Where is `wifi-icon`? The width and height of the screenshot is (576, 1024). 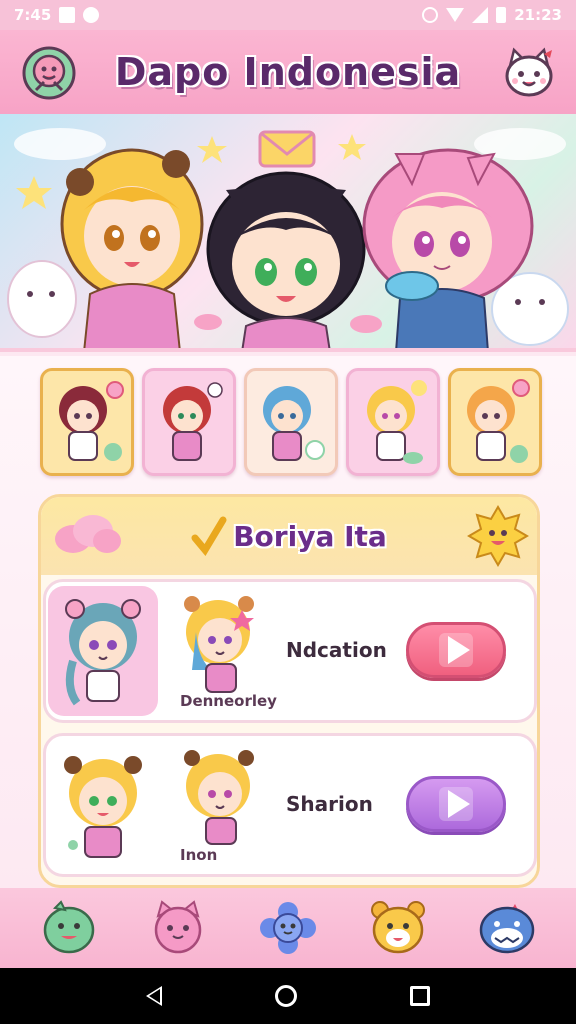
wifi-icon is located at coordinates (455, 15).